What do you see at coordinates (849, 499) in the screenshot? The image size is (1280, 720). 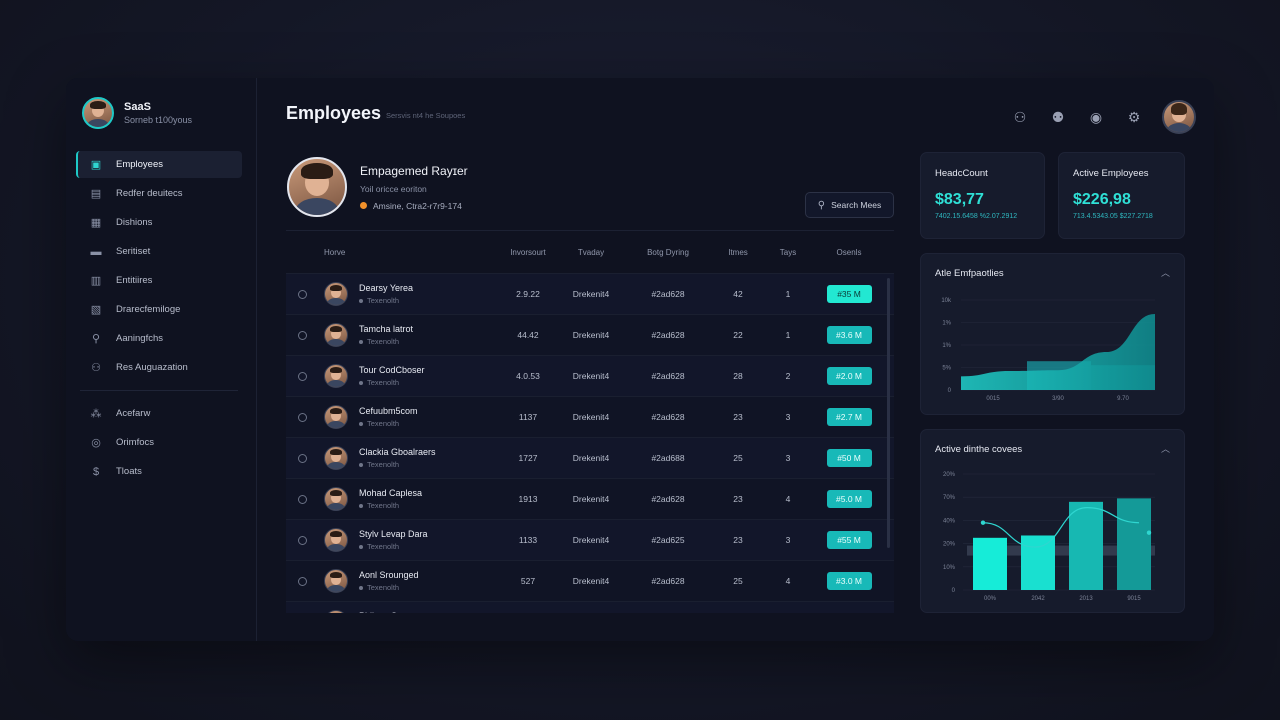 I see `amount-badge: #5.0 M` at bounding box center [849, 499].